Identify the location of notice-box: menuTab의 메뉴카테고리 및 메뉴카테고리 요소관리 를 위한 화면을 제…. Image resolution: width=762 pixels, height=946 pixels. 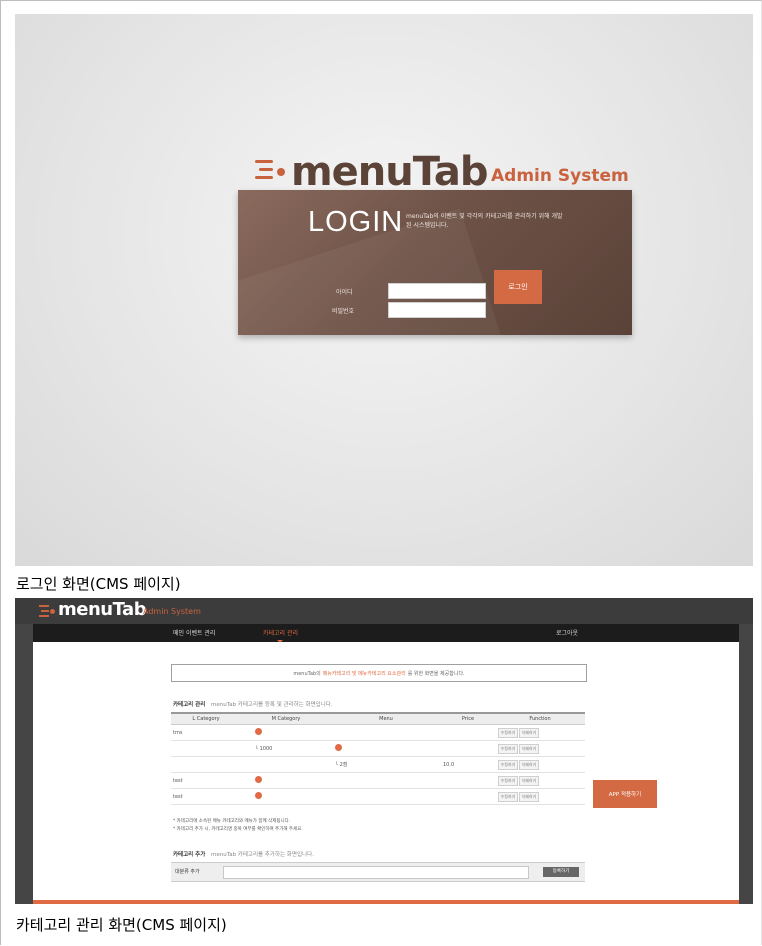
(379, 673).